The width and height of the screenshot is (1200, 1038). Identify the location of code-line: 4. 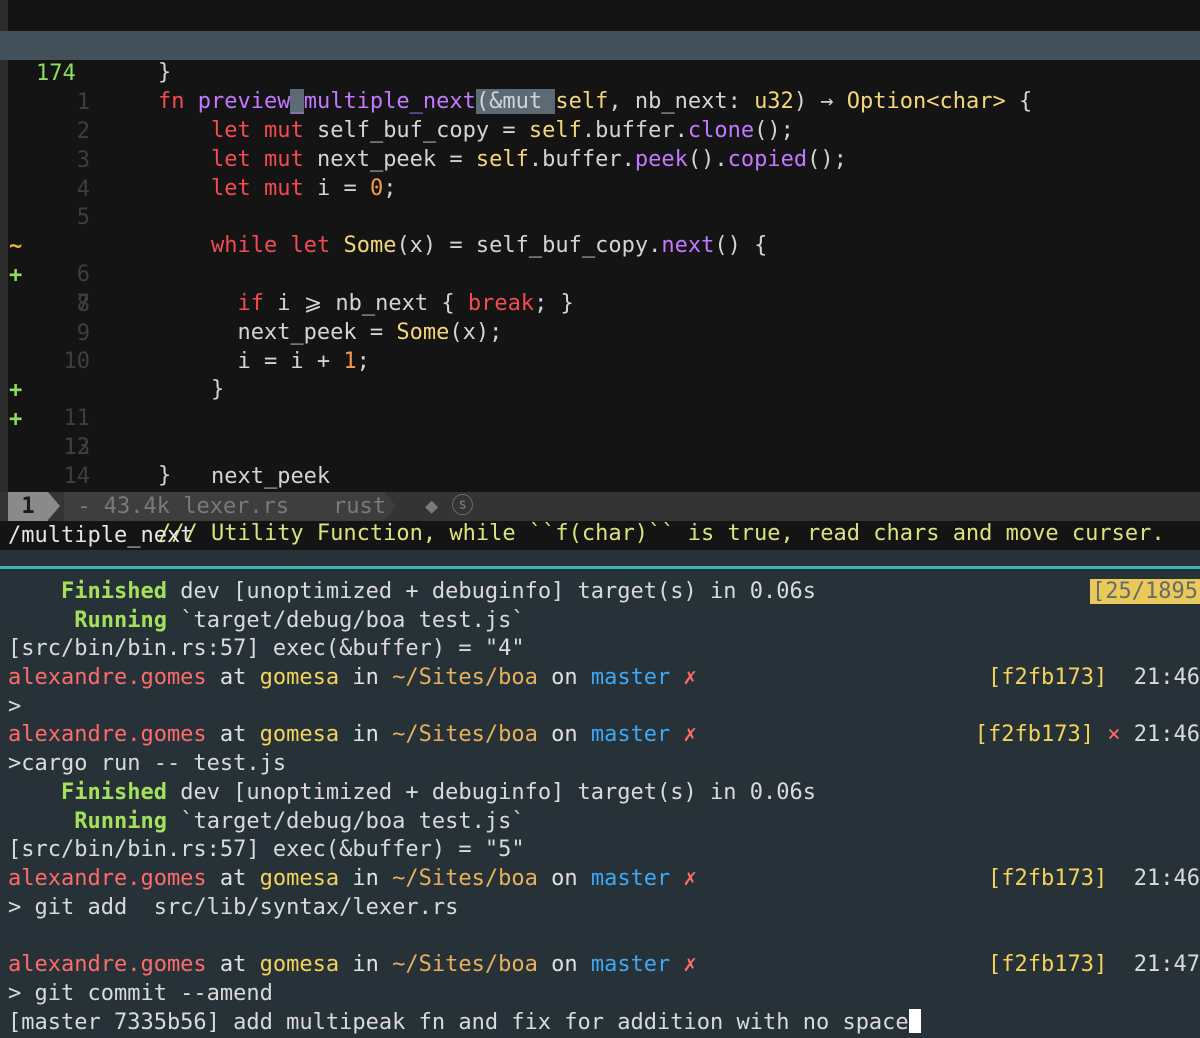
(600, 174).